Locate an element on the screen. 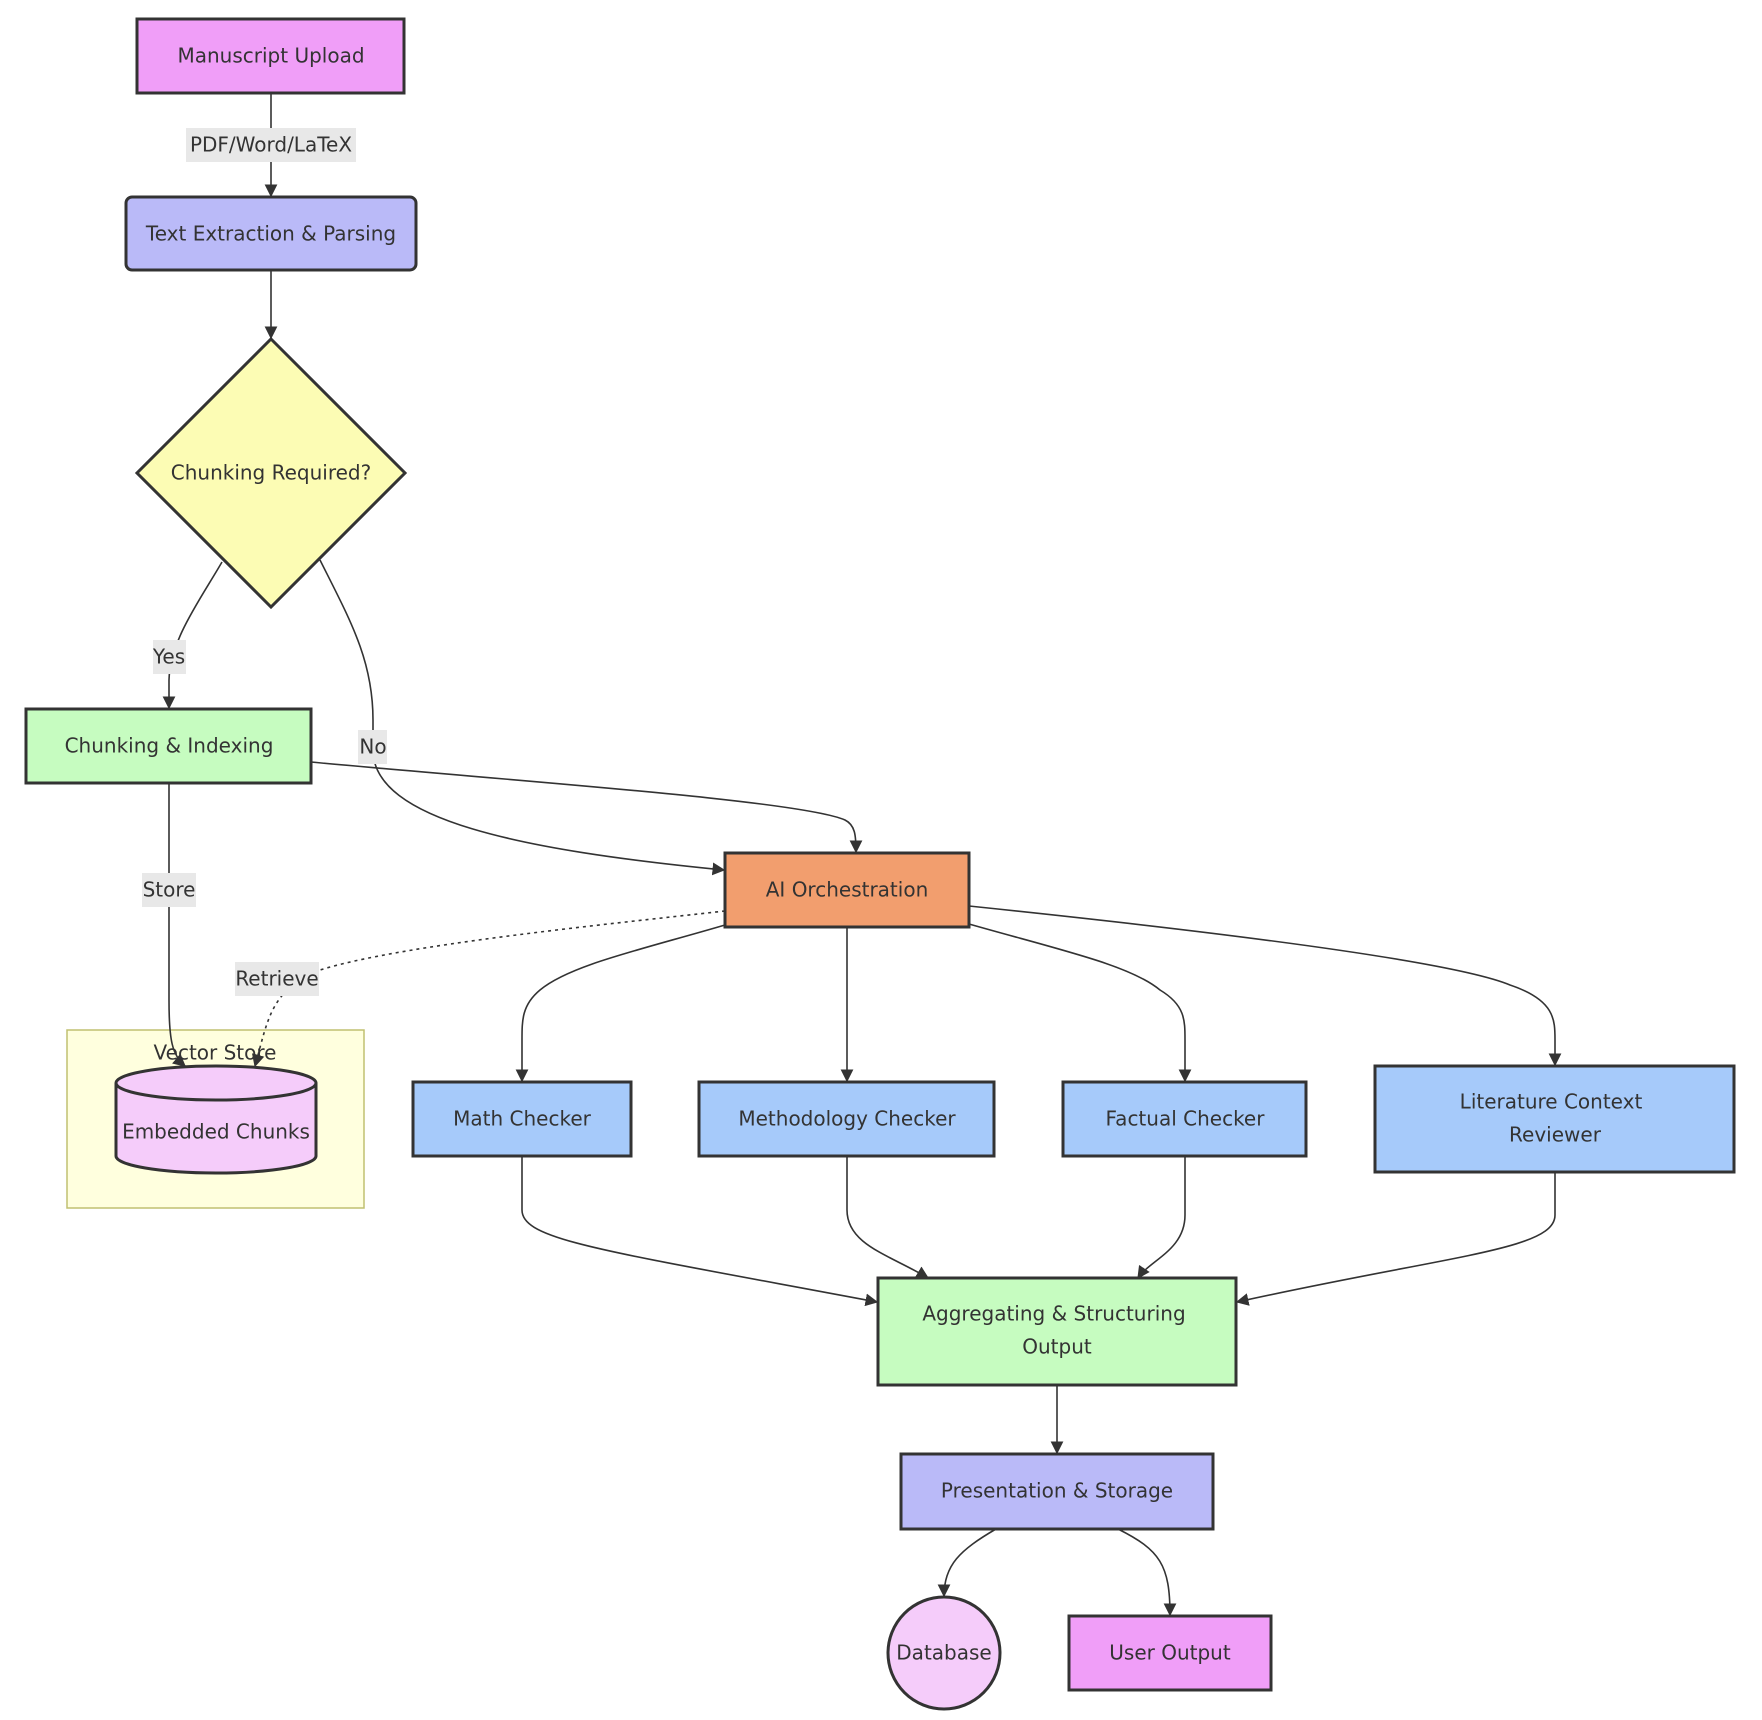 The width and height of the screenshot is (1762, 1720). node-factual-checker: Factual Checker is located at coordinates (1184, 1119).